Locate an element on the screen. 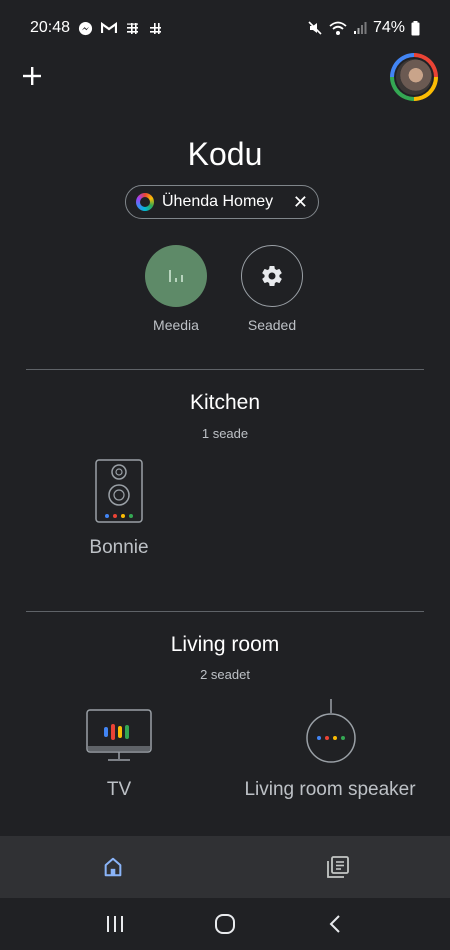 The height and width of the screenshot is (950, 450). back-icon is located at coordinates (334, 924).